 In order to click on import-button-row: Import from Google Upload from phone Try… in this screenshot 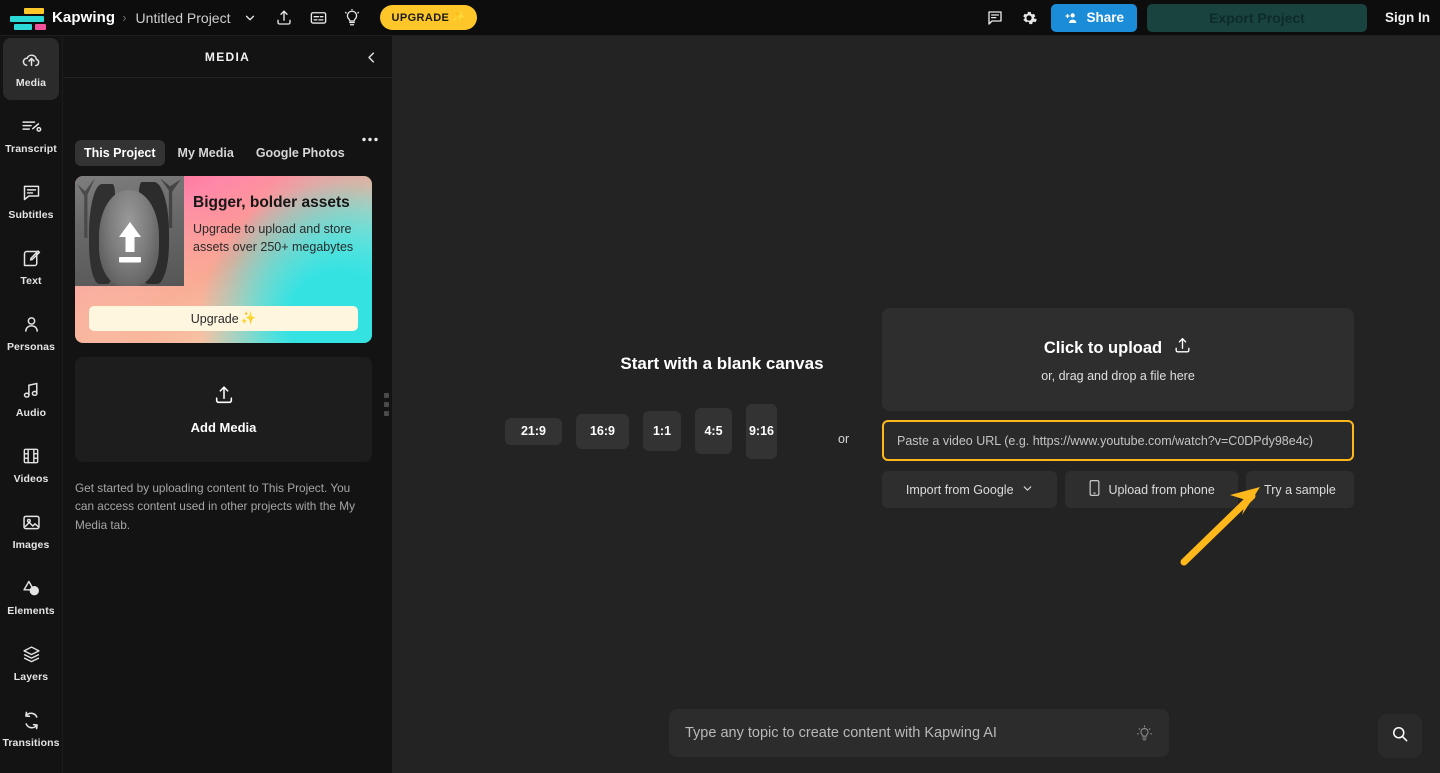, I will do `click(1118, 489)`.